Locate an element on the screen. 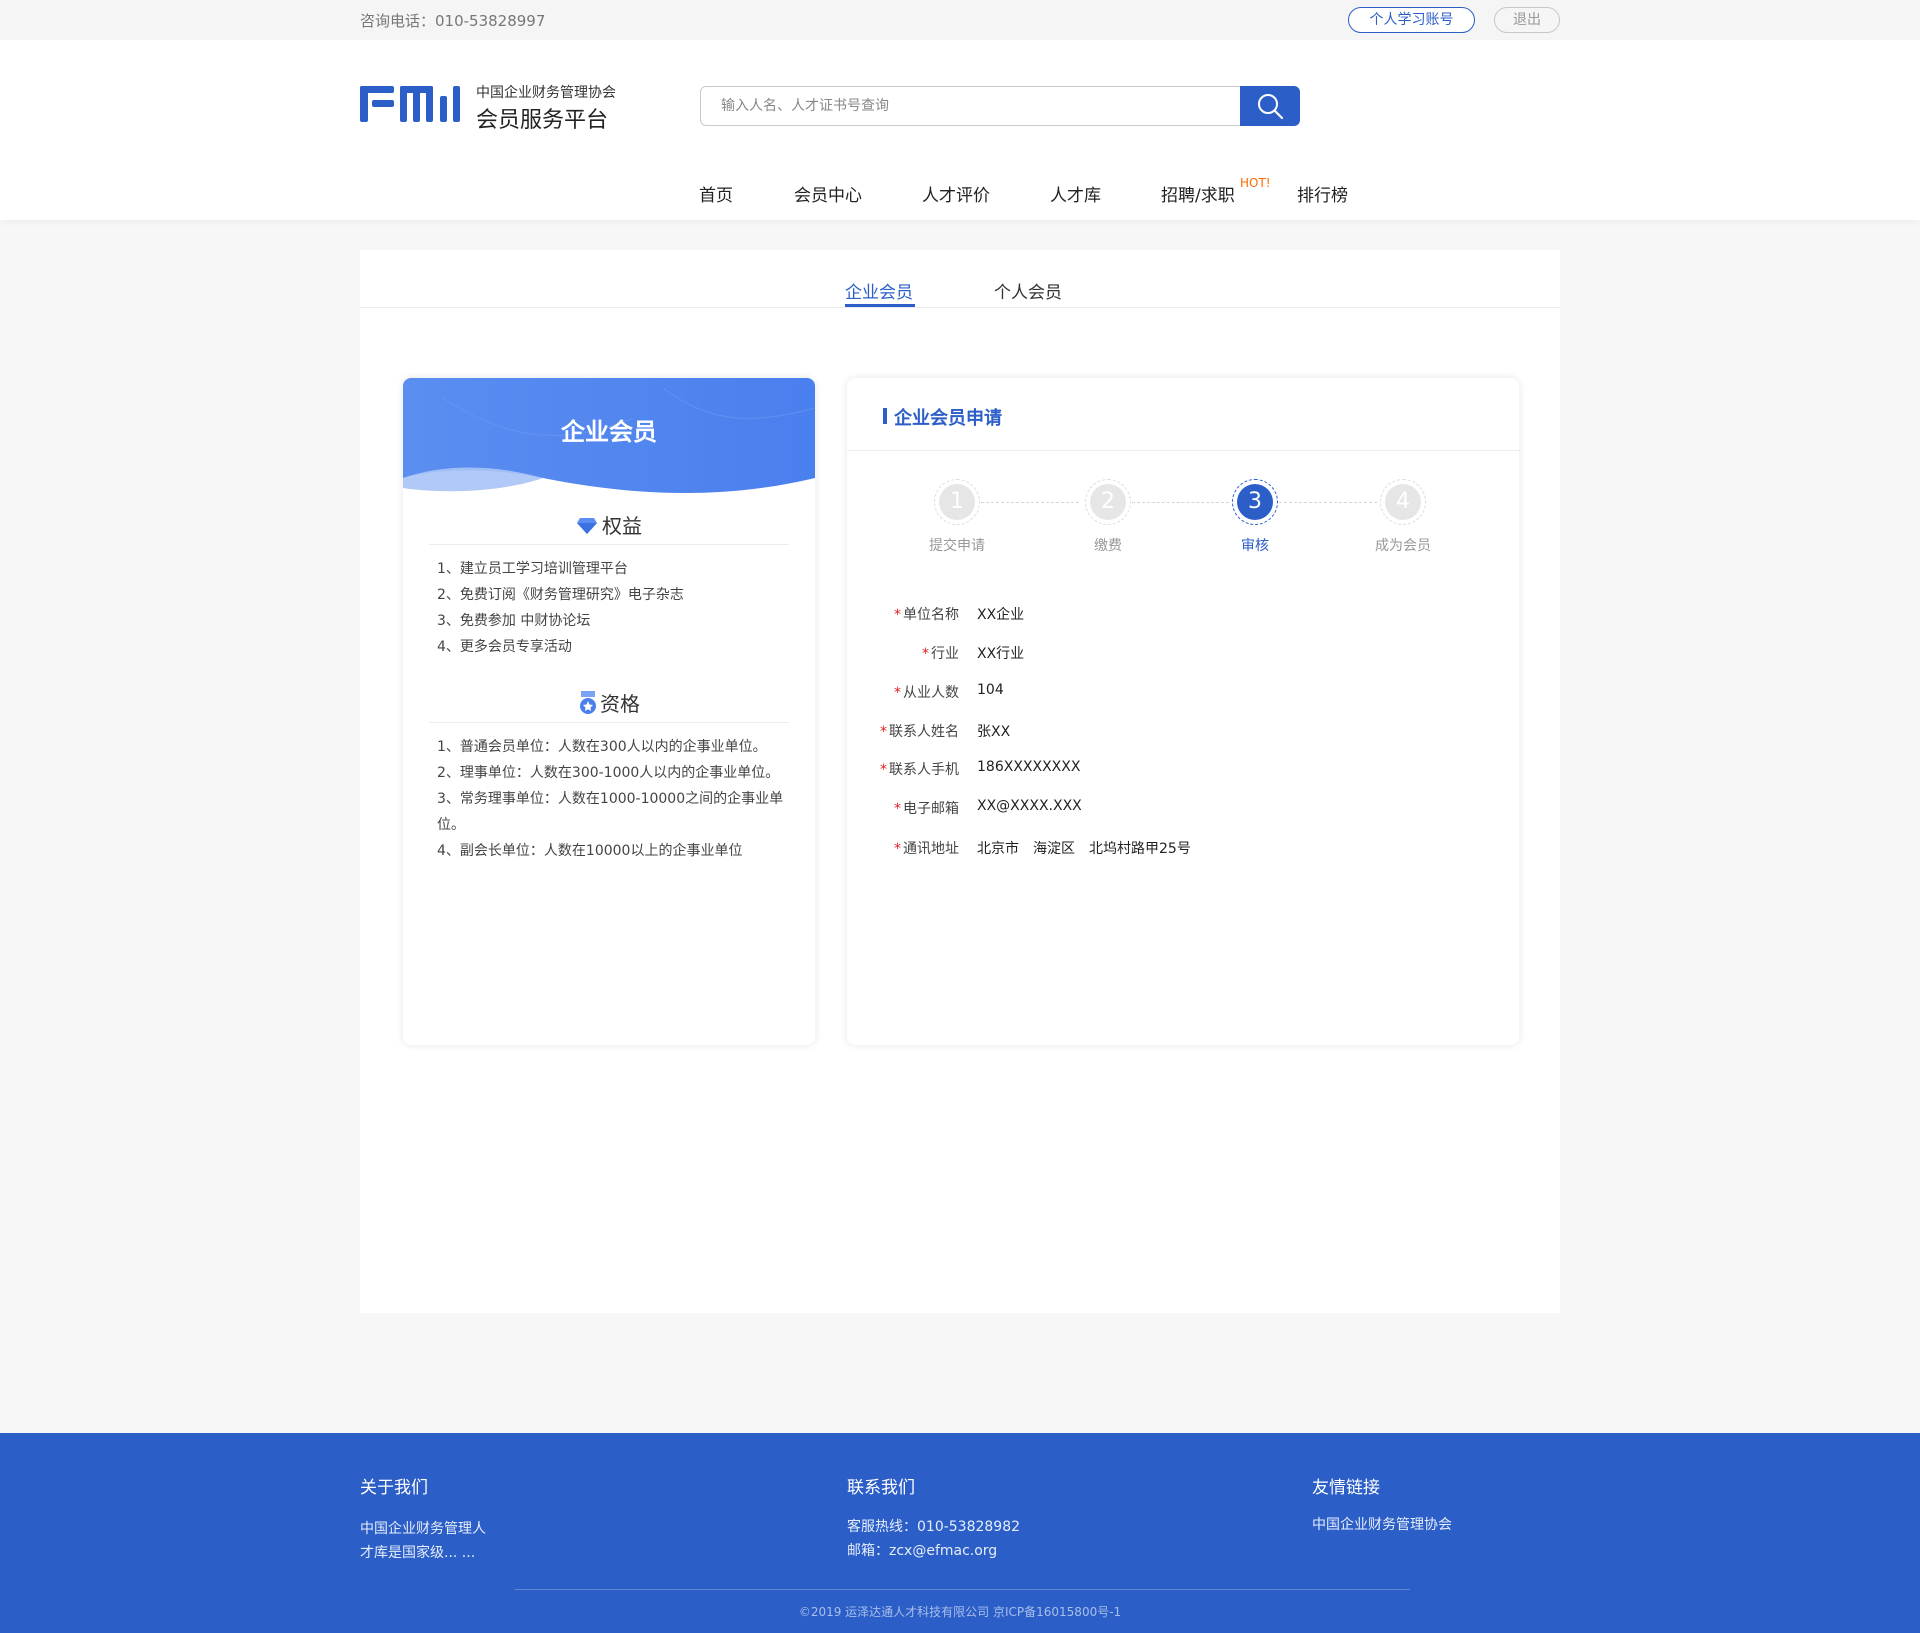  step-2-label: 缴费 is located at coordinates (1108, 546).